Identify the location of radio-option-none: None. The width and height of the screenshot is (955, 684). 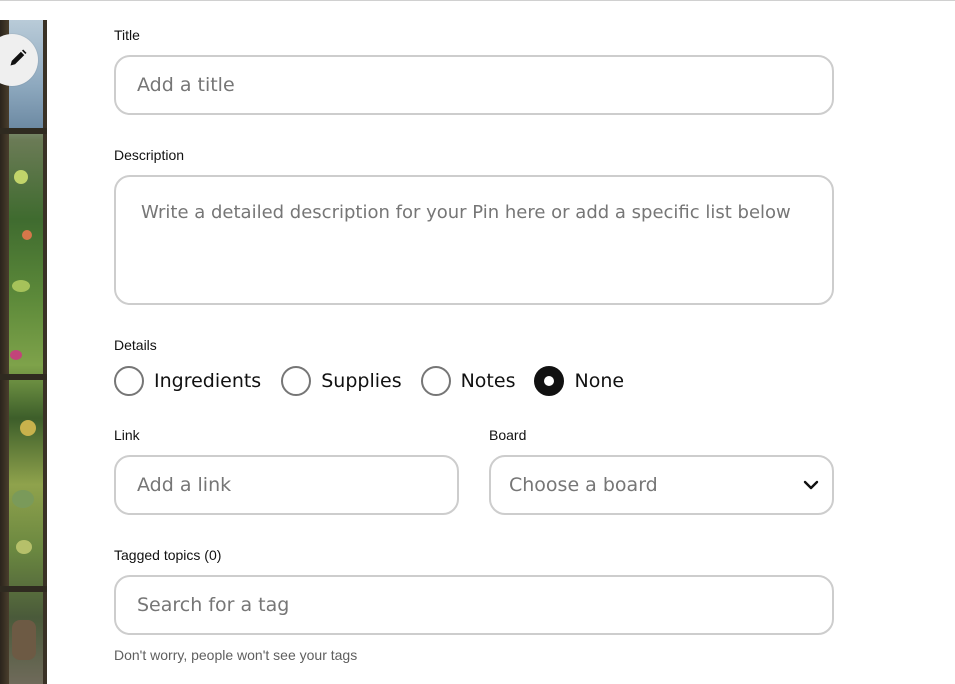
(579, 381).